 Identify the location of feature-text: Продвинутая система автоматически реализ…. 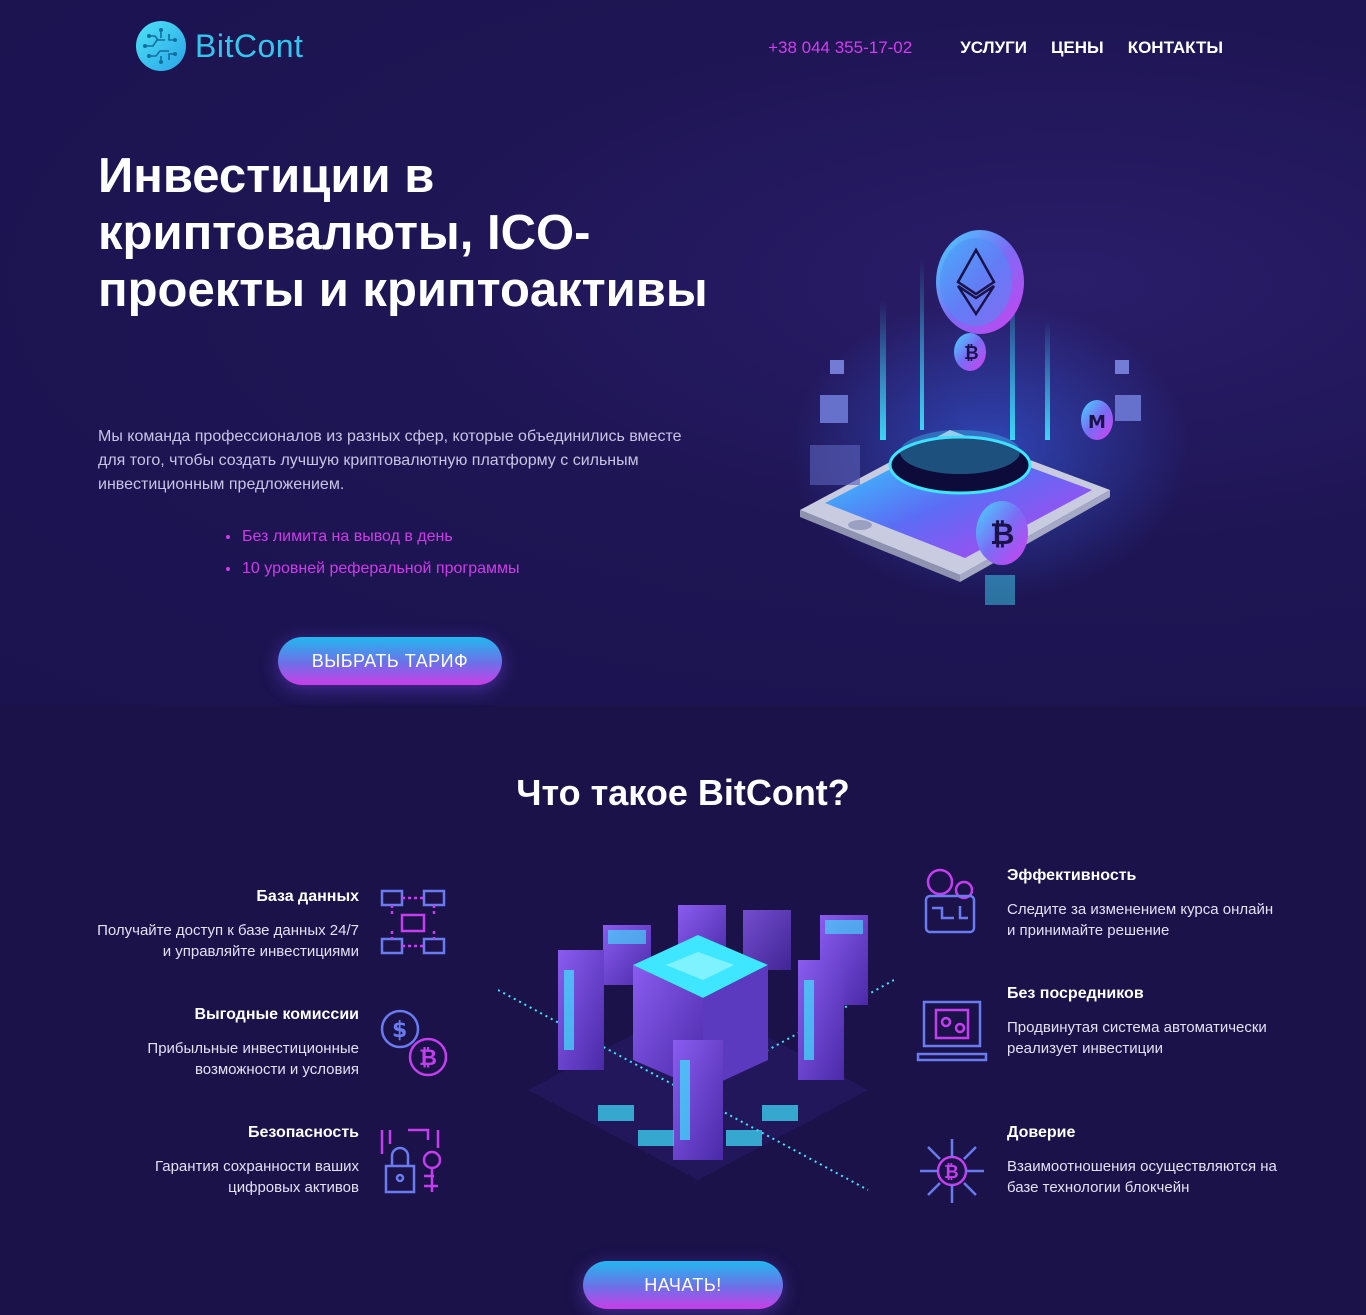
(1137, 1038).